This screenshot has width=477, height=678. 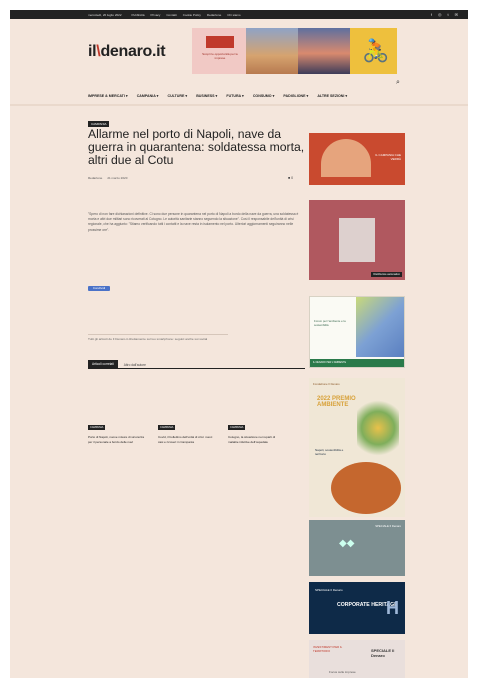 I want to click on nav-item: BUSINESS ▾, so click(x=206, y=96).